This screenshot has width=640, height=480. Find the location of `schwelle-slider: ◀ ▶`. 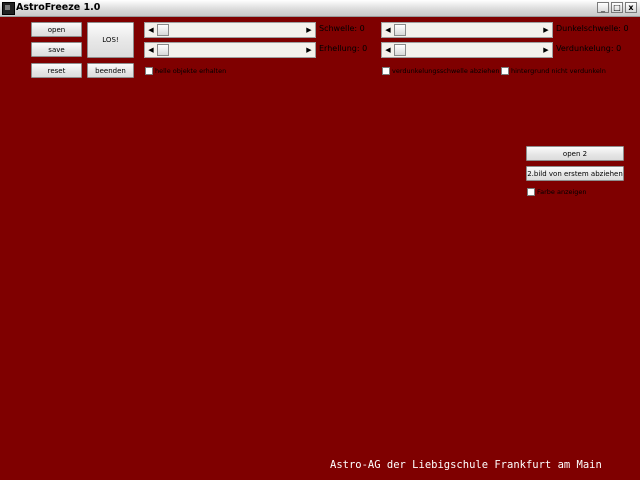

schwelle-slider: ◀ ▶ is located at coordinates (230, 30).